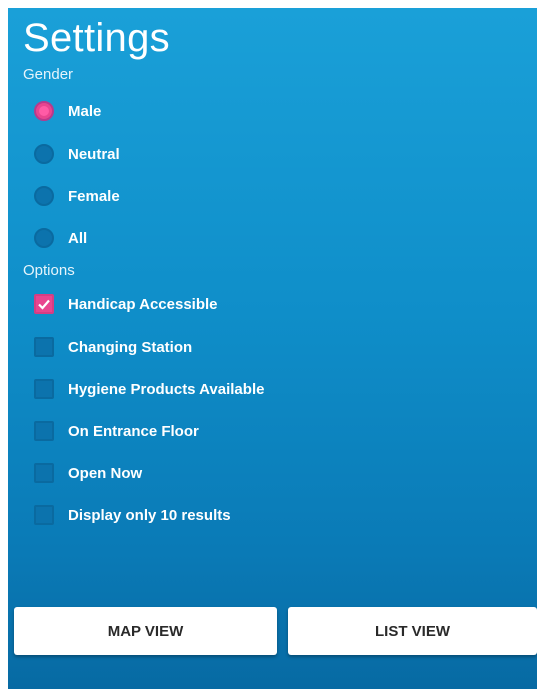 The width and height of the screenshot is (537, 689). I want to click on radio-gender-neutral: Neutral, so click(77, 154).